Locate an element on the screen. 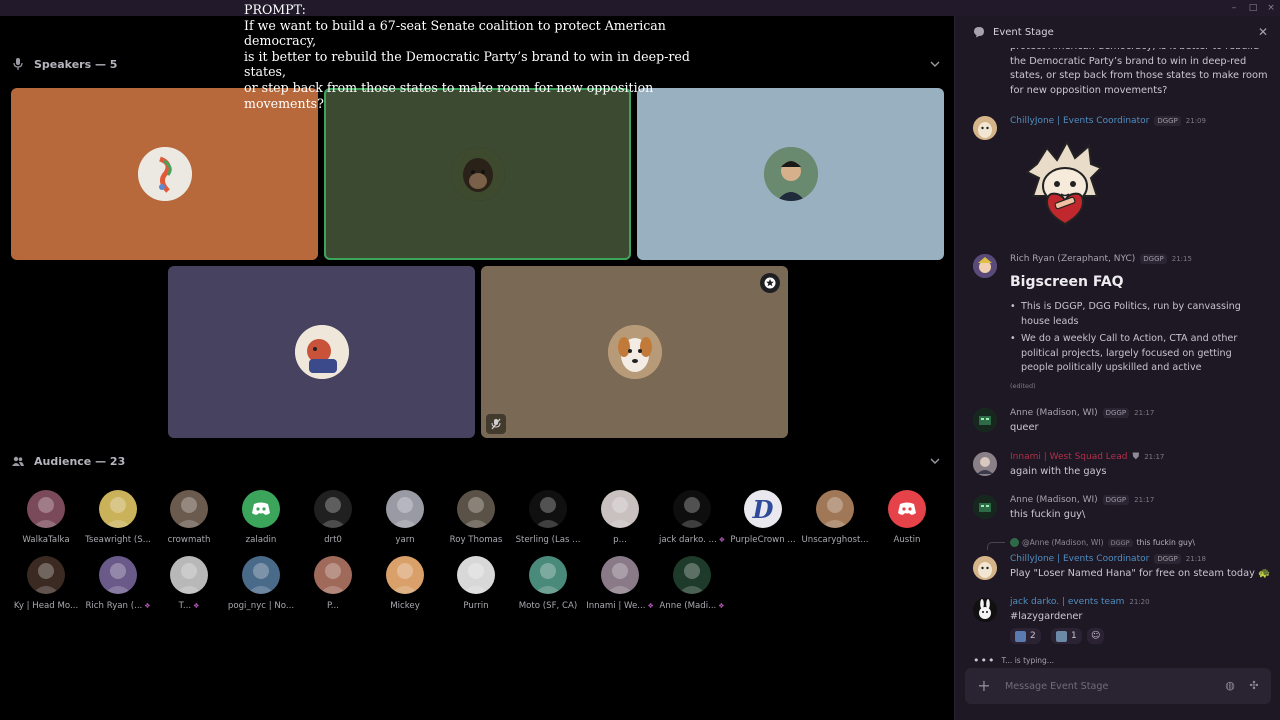 The width and height of the screenshot is (1280, 720). audience-member: drt0 is located at coordinates (333, 517).